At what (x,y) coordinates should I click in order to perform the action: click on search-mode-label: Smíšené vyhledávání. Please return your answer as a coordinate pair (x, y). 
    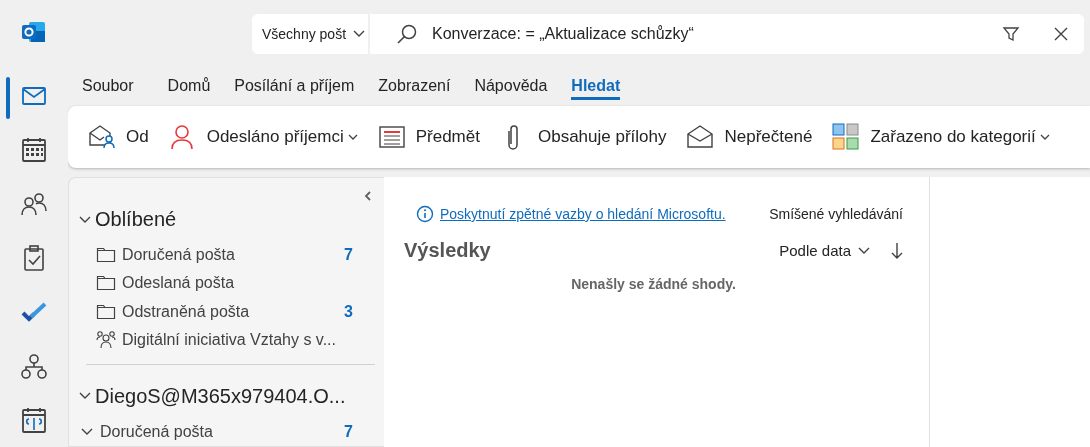
    Looking at the image, I should click on (836, 214).